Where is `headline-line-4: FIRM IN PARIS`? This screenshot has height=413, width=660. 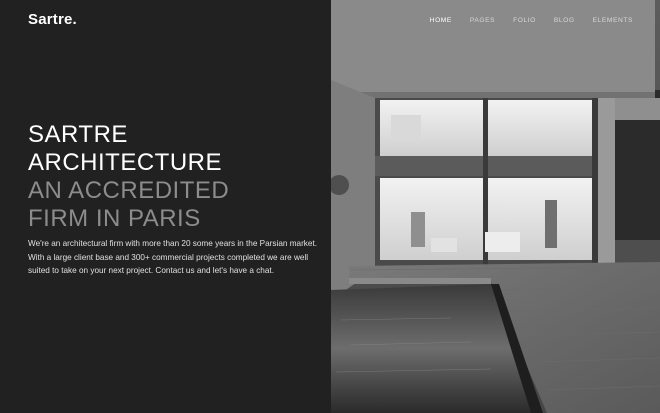 headline-line-4: FIRM IN PARIS is located at coordinates (114, 218).